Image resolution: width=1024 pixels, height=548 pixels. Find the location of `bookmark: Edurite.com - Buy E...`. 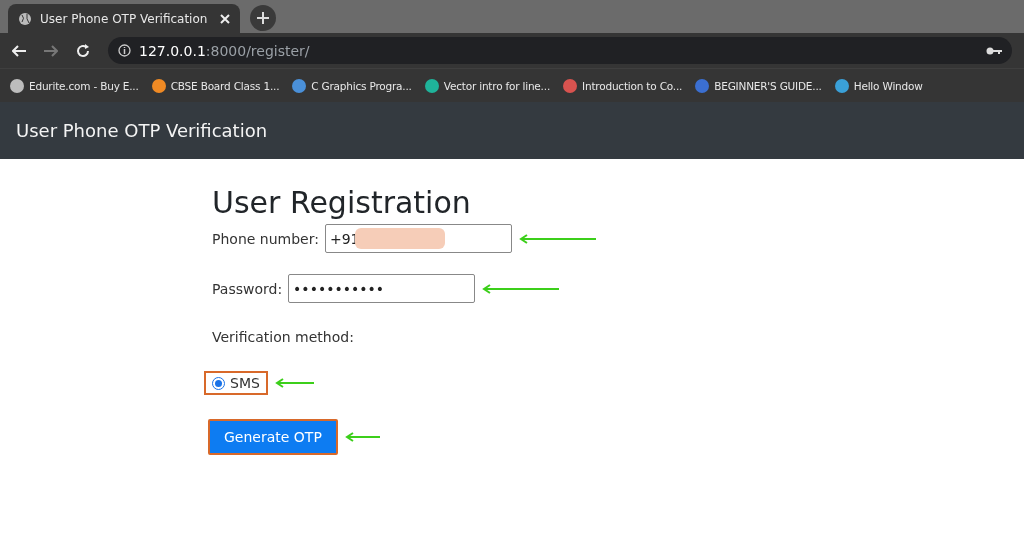

bookmark: Edurite.com - Buy E... is located at coordinates (74, 85).